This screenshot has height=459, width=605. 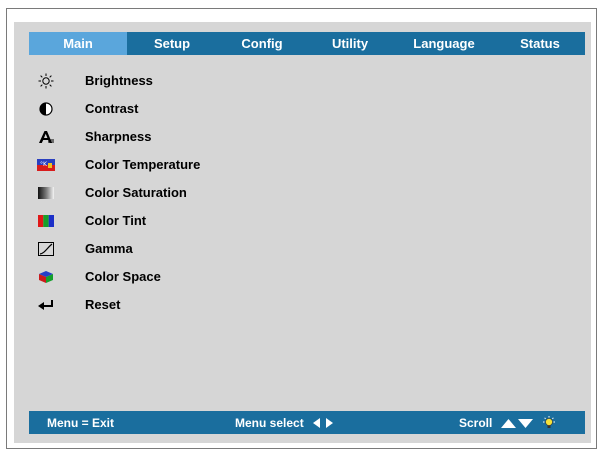 What do you see at coordinates (103, 304) in the screenshot?
I see `menu-item-label: Reset` at bounding box center [103, 304].